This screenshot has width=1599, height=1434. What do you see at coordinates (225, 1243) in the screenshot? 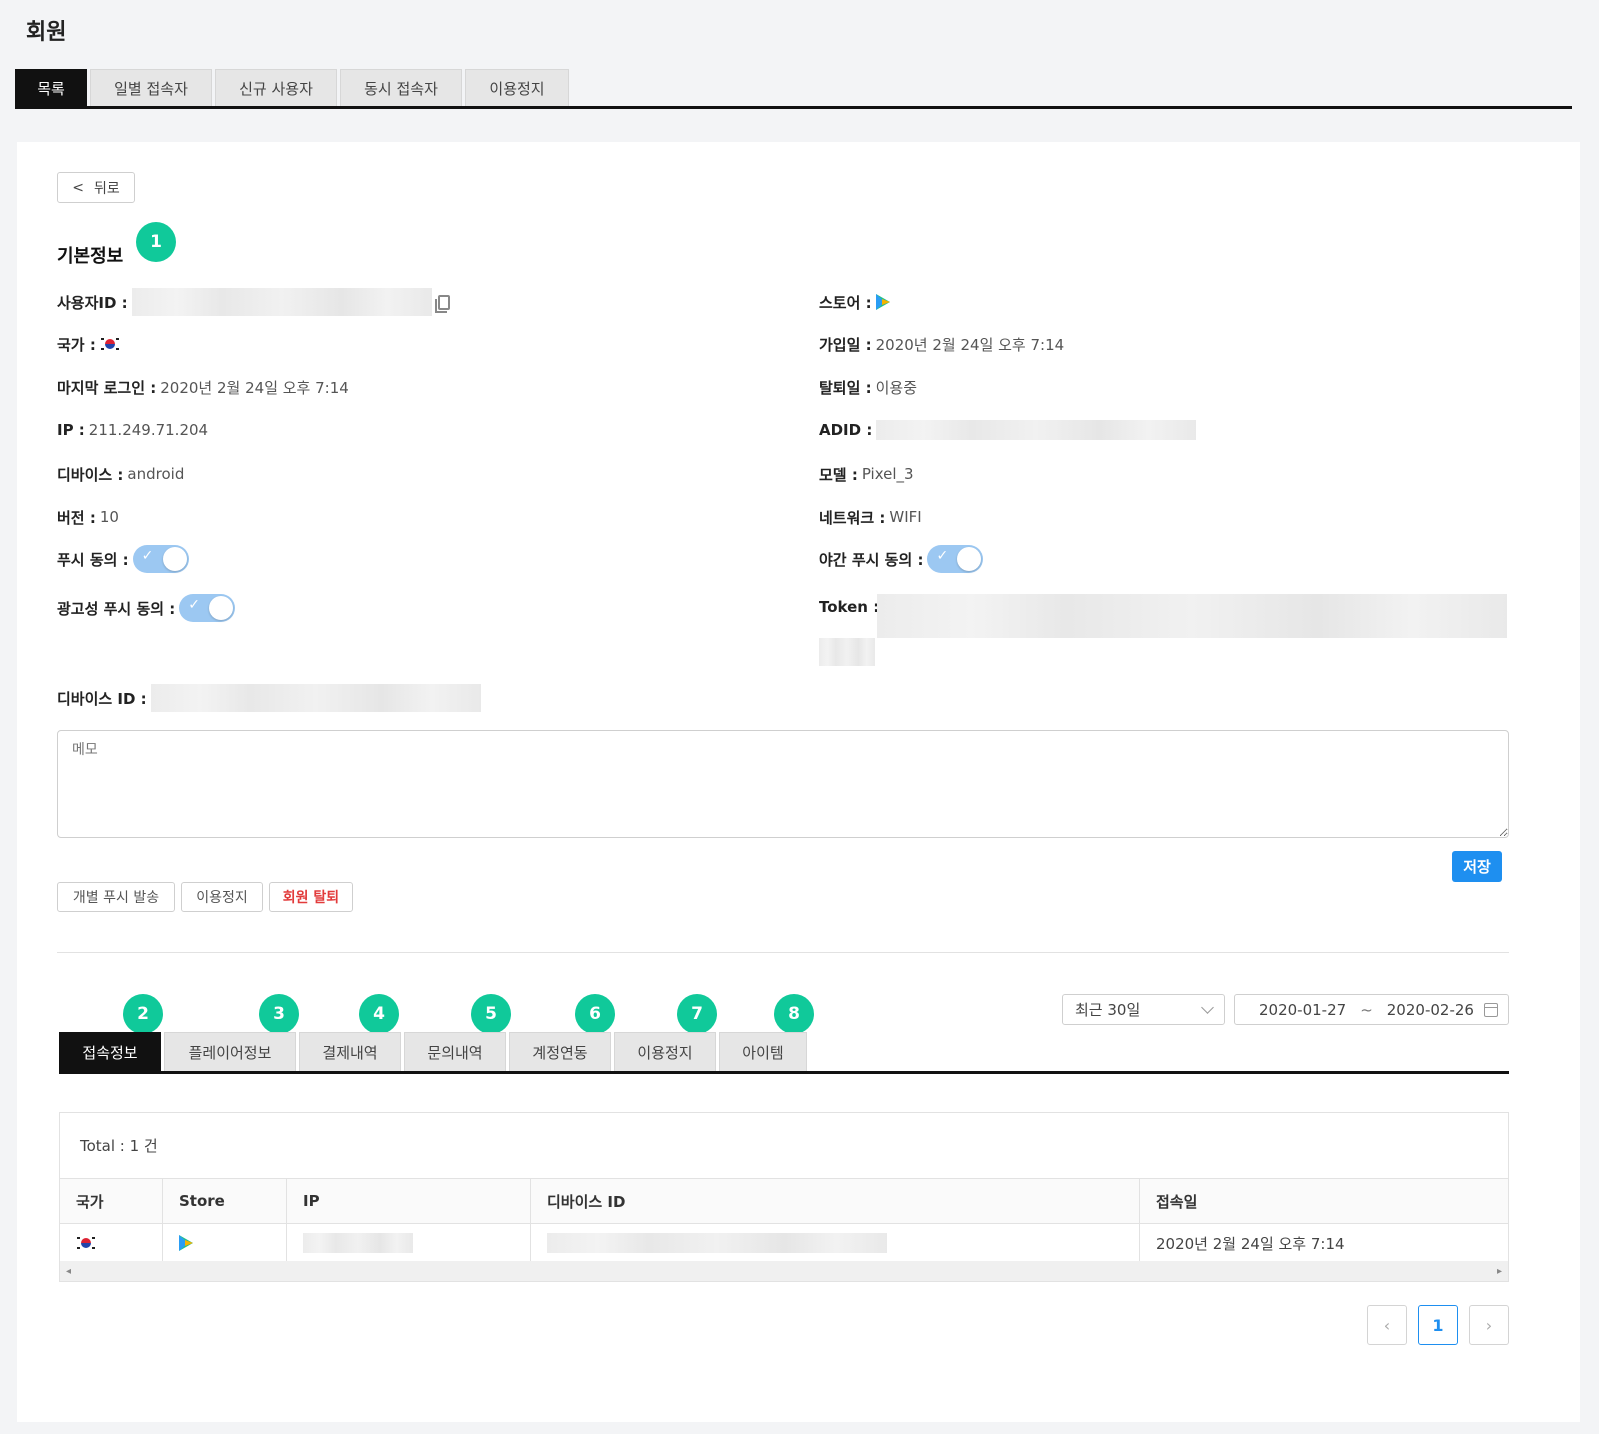
I see `row-store` at bounding box center [225, 1243].